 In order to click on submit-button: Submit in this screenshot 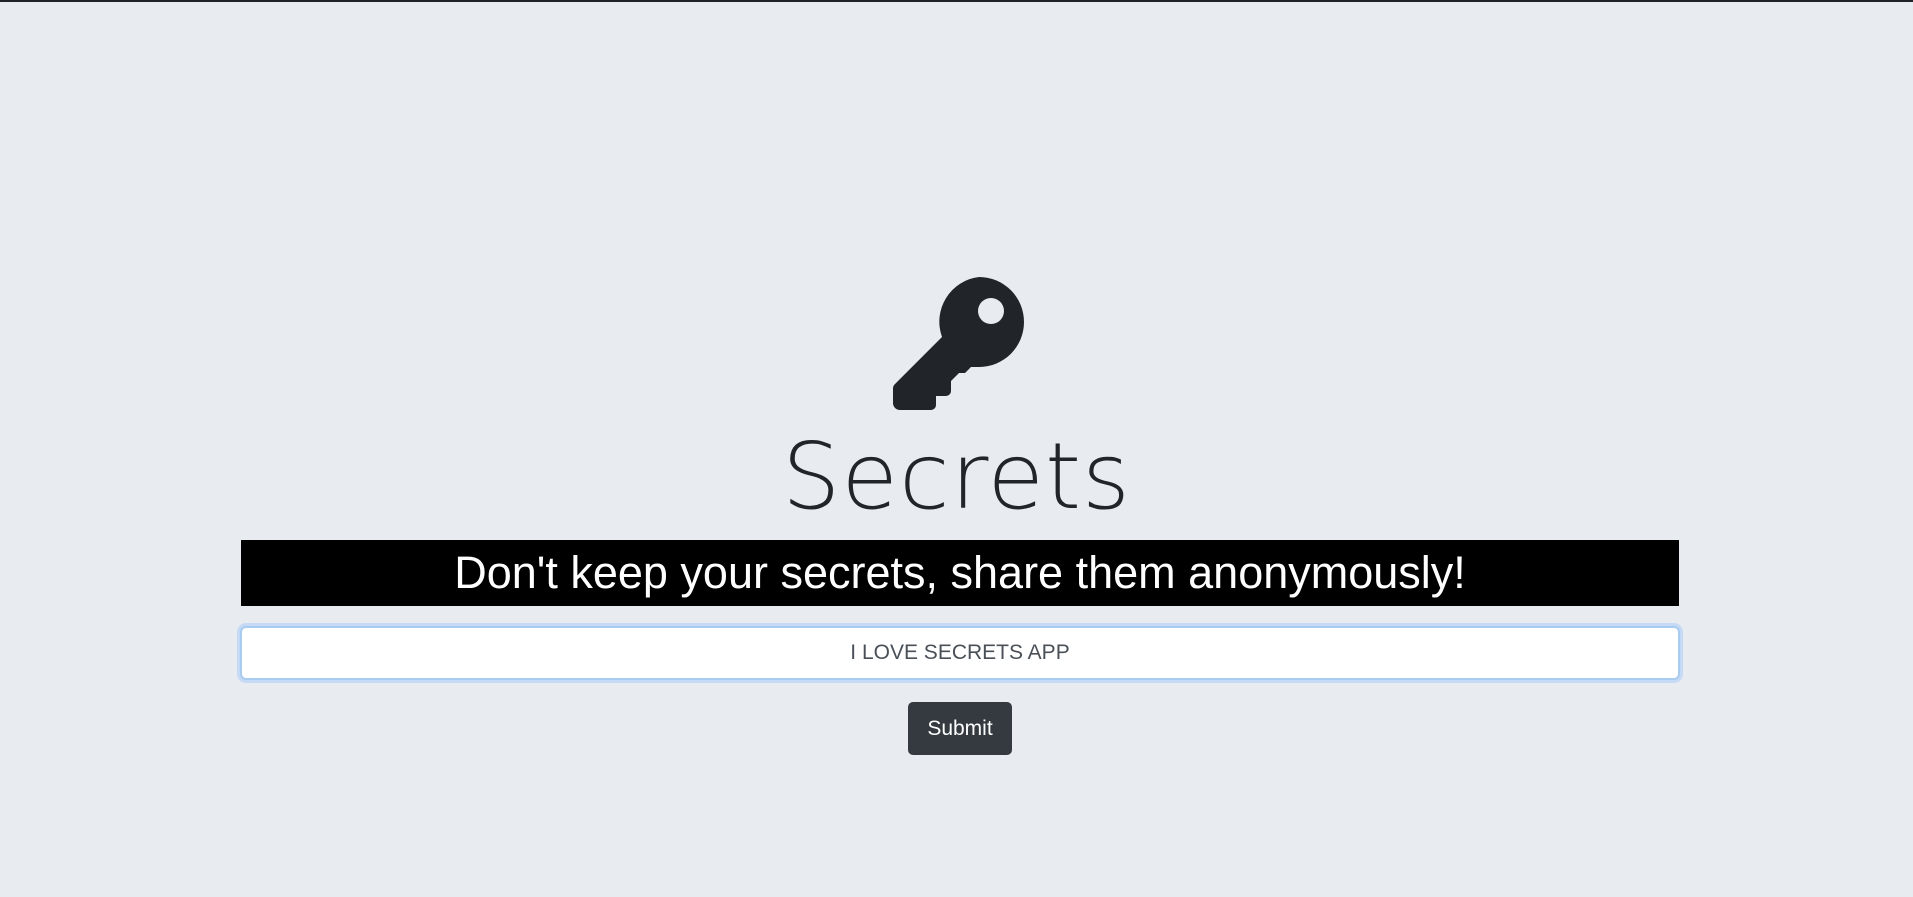, I will do `click(960, 728)`.